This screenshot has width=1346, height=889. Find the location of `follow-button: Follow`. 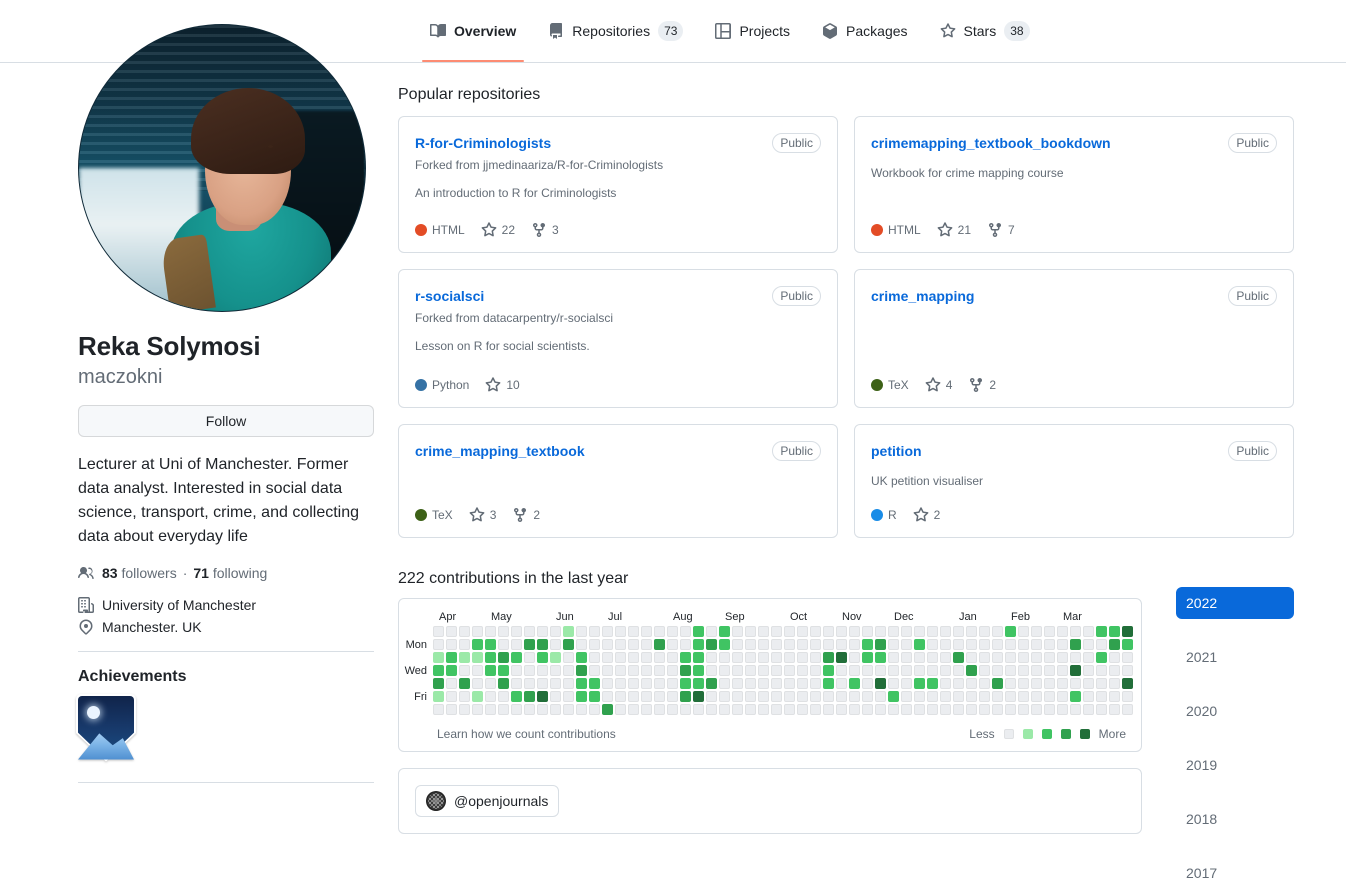

follow-button: Follow is located at coordinates (226, 420).